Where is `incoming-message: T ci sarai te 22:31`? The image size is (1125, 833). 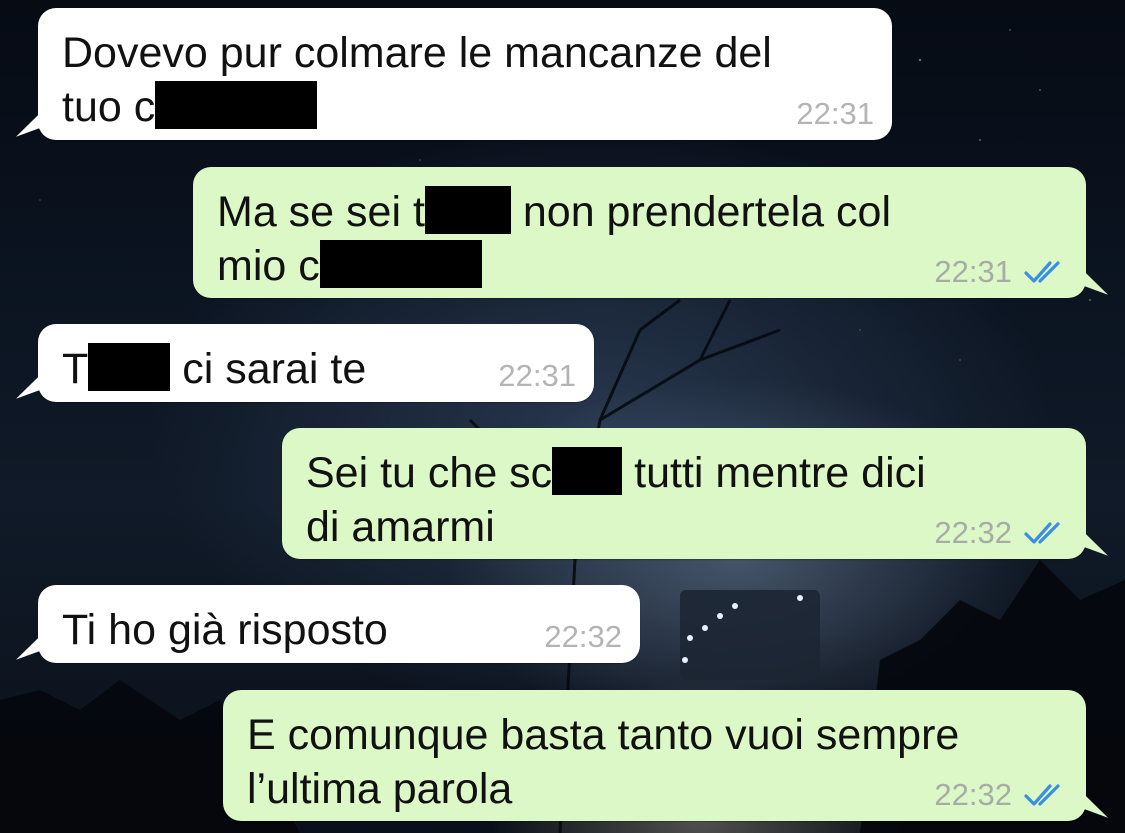 incoming-message: T ci sarai te 22:31 is located at coordinates (305, 363).